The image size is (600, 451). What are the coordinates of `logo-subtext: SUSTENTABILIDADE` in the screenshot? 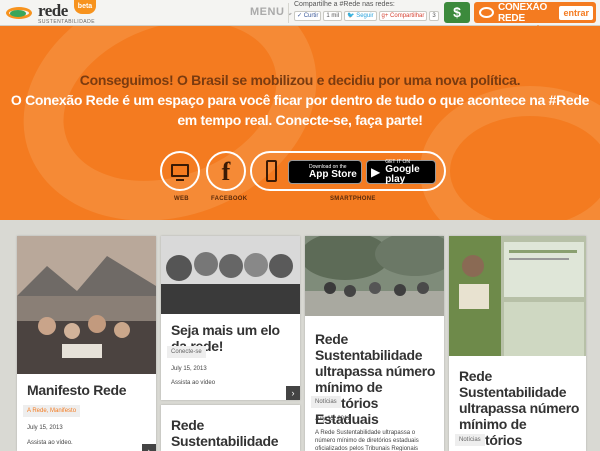 It's located at (67, 21).